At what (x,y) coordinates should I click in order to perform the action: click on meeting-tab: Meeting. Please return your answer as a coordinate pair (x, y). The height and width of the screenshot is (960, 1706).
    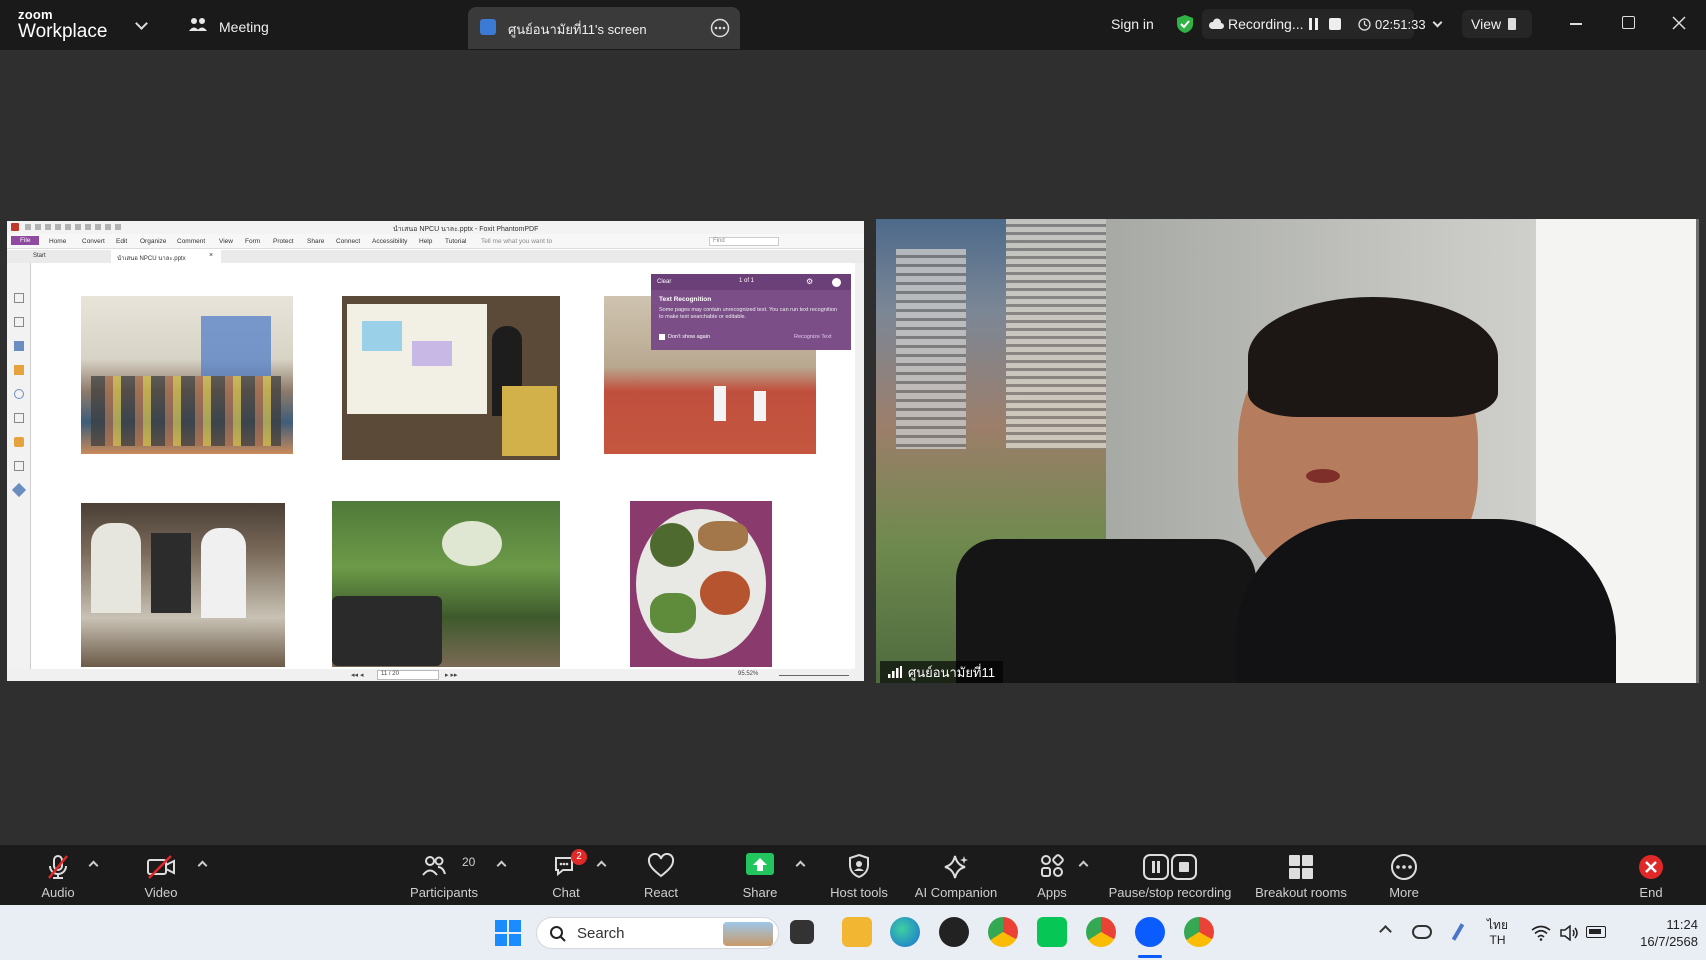
    Looking at the image, I should click on (235, 25).